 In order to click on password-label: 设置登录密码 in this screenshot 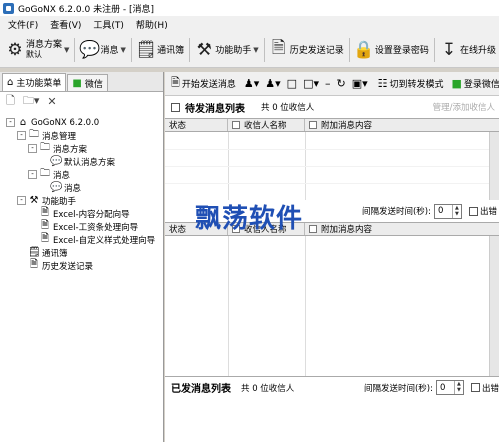, I will do `click(401, 51)`.